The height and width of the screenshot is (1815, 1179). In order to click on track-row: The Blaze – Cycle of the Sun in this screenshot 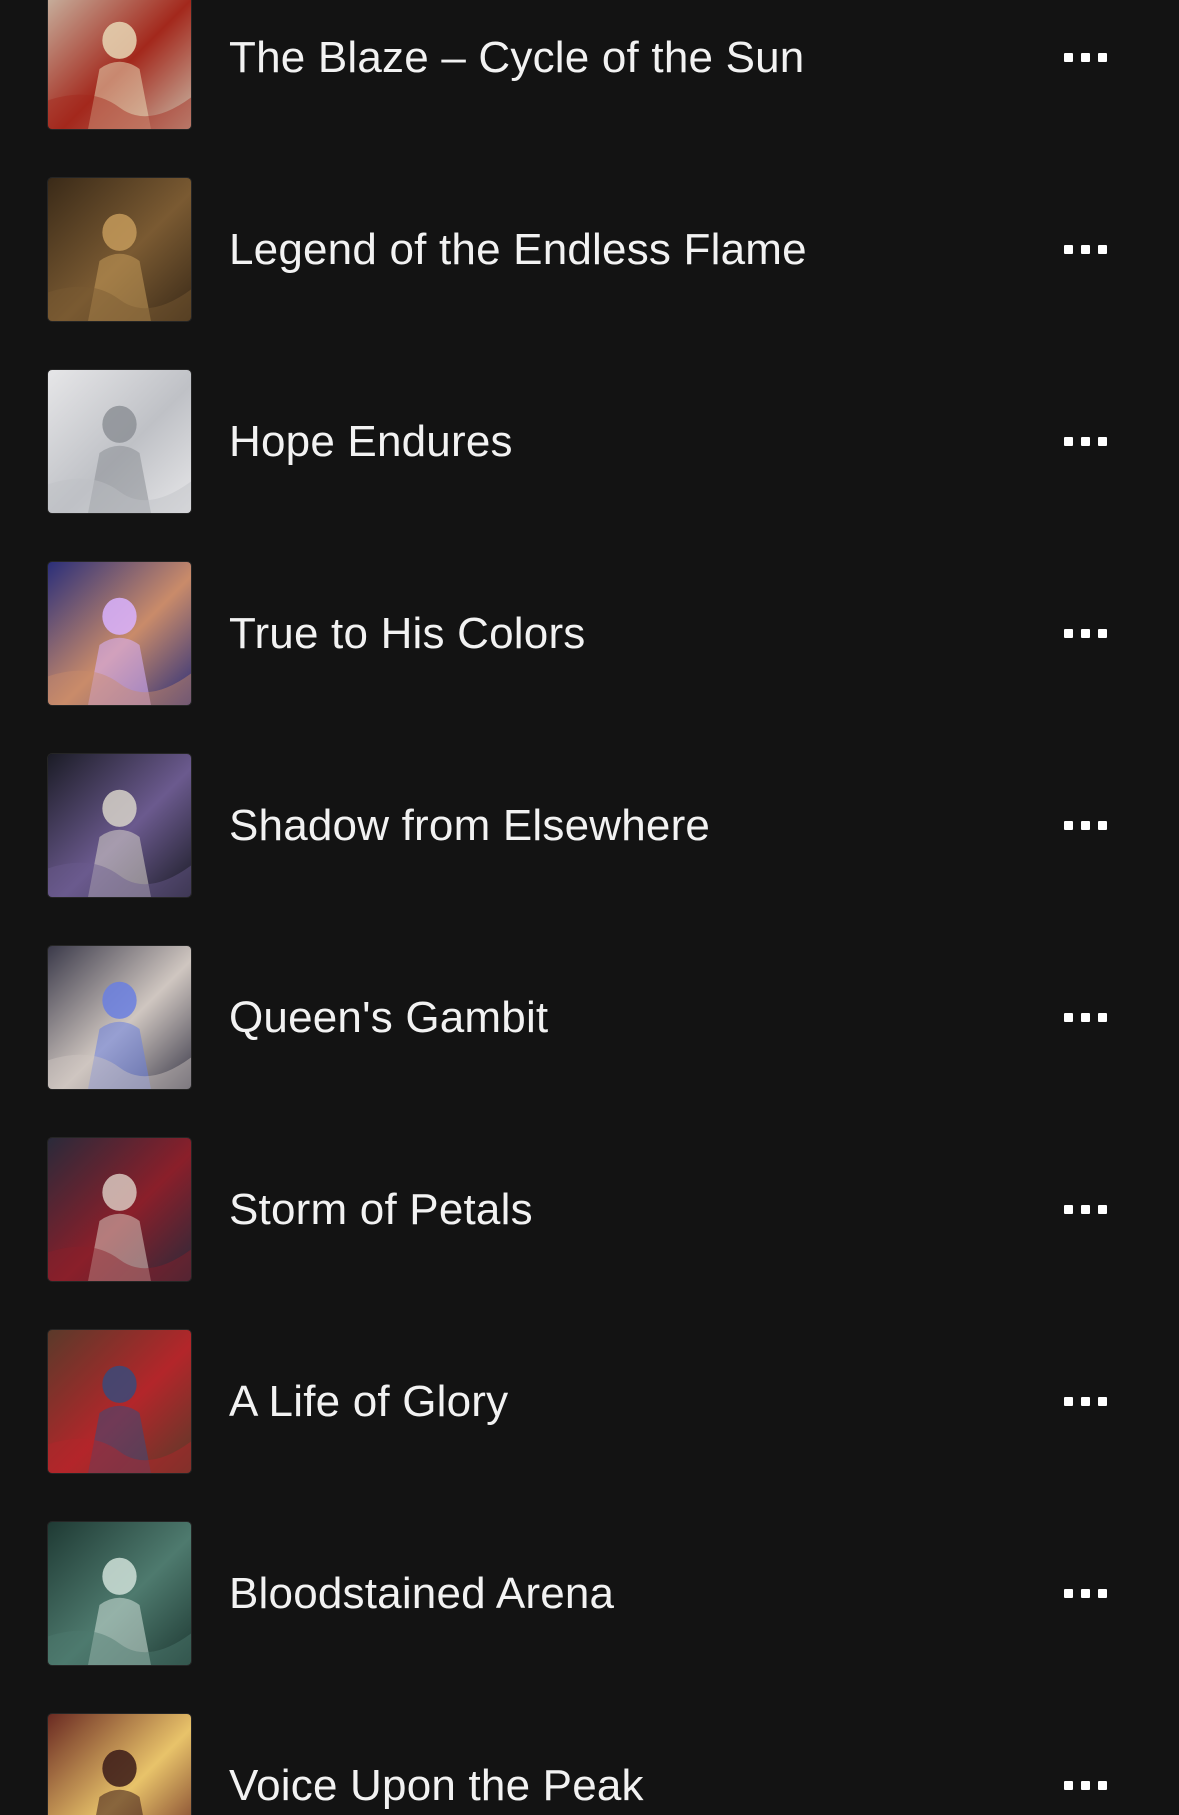, I will do `click(589, 83)`.